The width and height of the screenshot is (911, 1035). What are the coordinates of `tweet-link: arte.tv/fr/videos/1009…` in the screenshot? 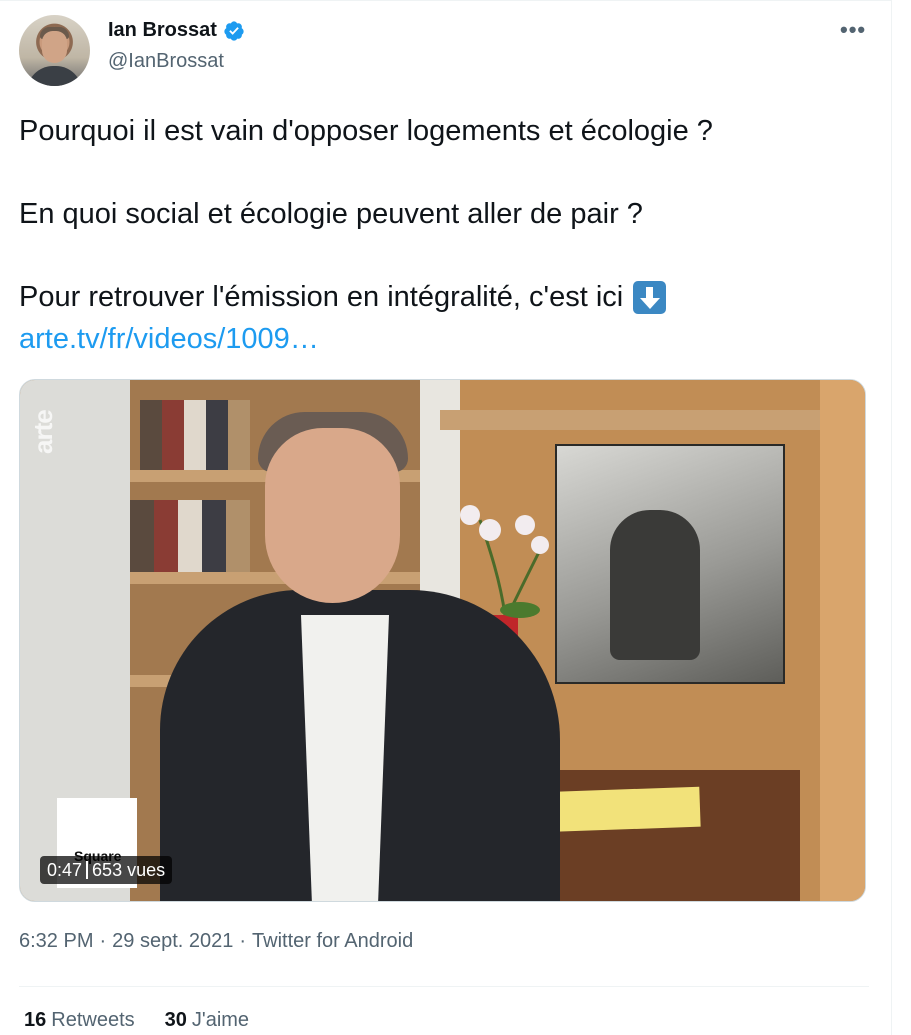 It's located at (169, 339).